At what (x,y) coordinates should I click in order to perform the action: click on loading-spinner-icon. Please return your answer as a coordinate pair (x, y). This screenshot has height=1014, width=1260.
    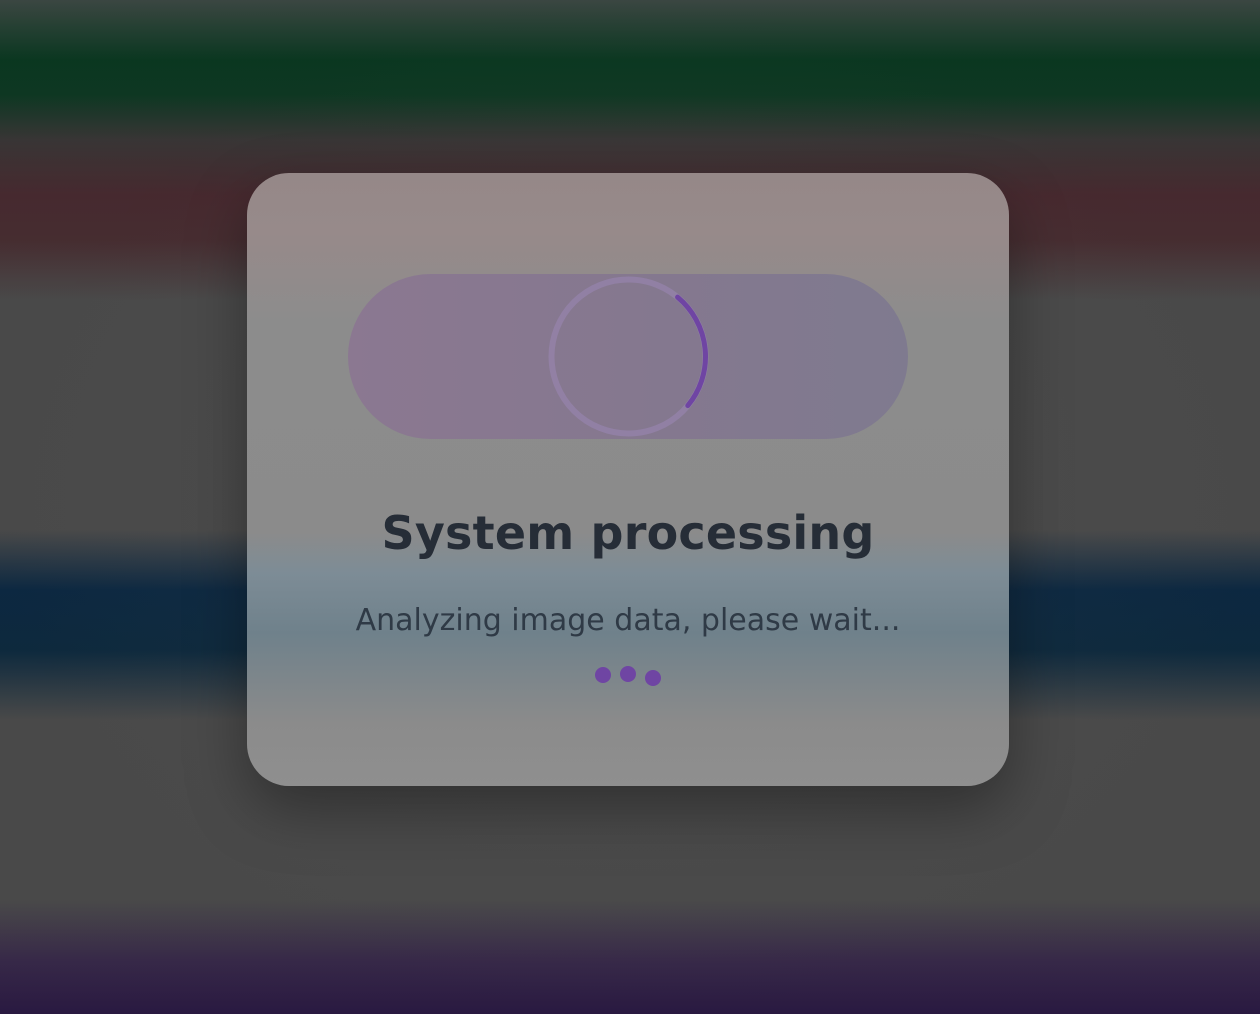
    Looking at the image, I should click on (628, 356).